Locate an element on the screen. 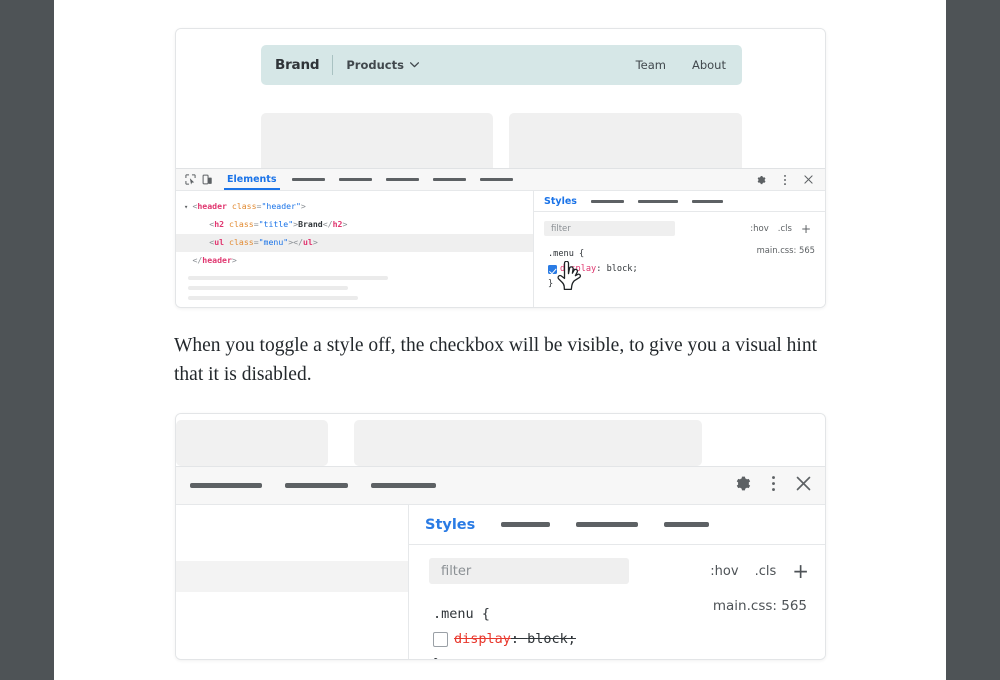 This screenshot has width=1000, height=680. styles-filter-actions-two: :hov .cls + is located at coordinates (759, 571).